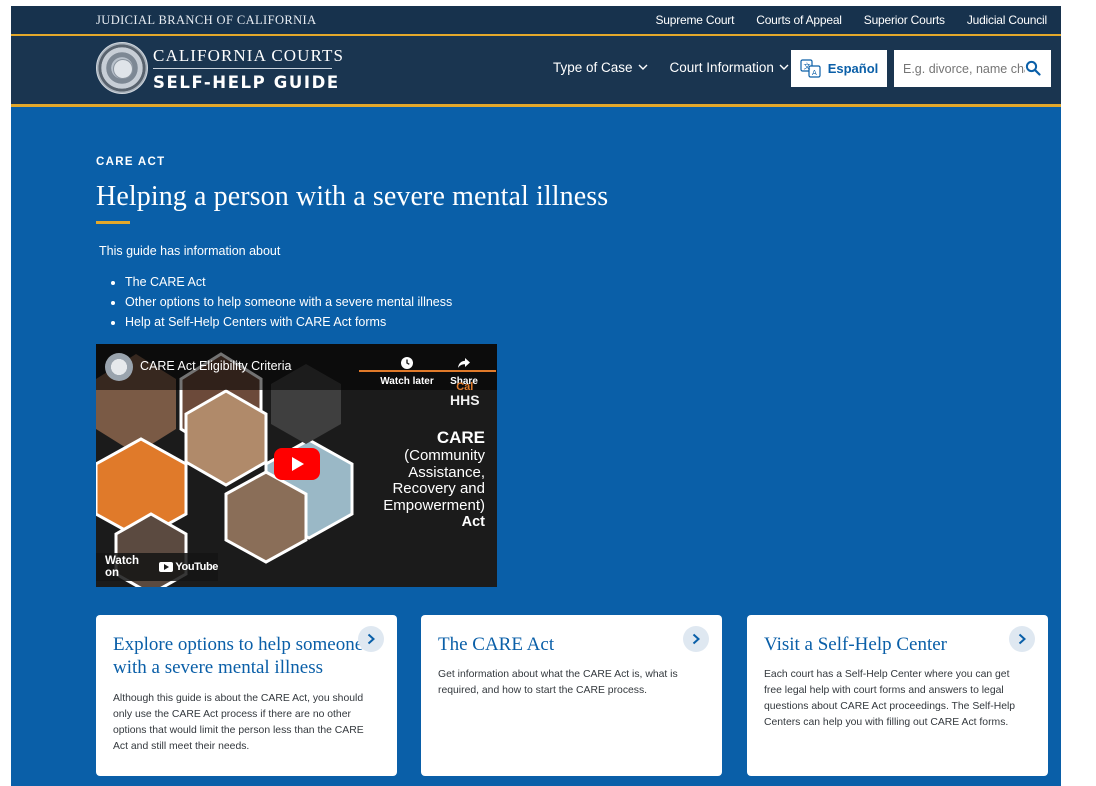 The width and height of the screenshot is (1096, 786). Describe the element at coordinates (1033, 68) in the screenshot. I see `search-icon` at that location.